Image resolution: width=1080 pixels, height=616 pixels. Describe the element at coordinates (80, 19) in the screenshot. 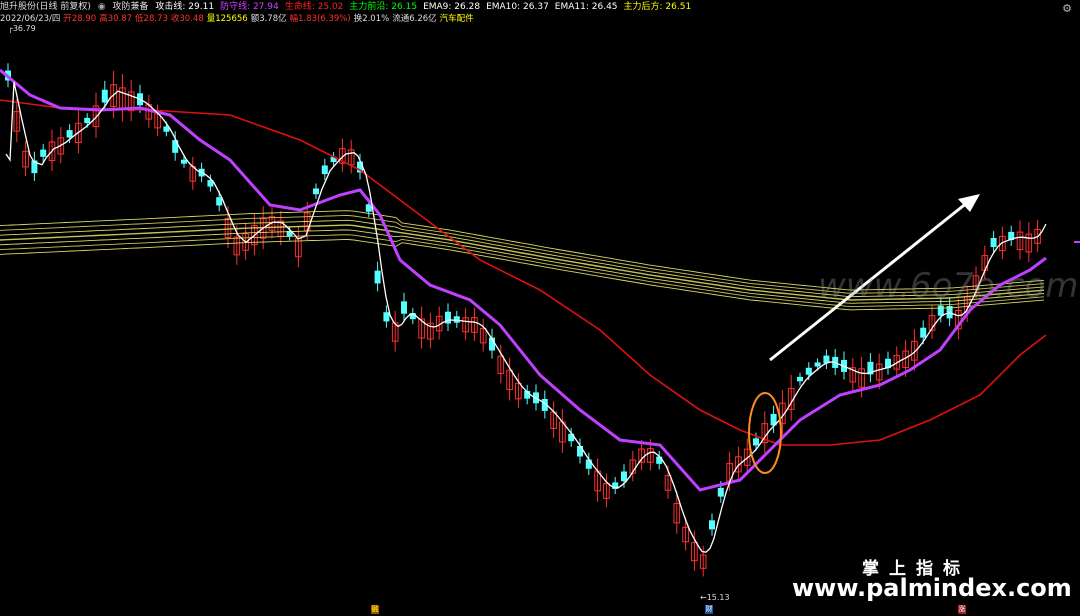

I see `quote-field-1: 开28.90` at that location.